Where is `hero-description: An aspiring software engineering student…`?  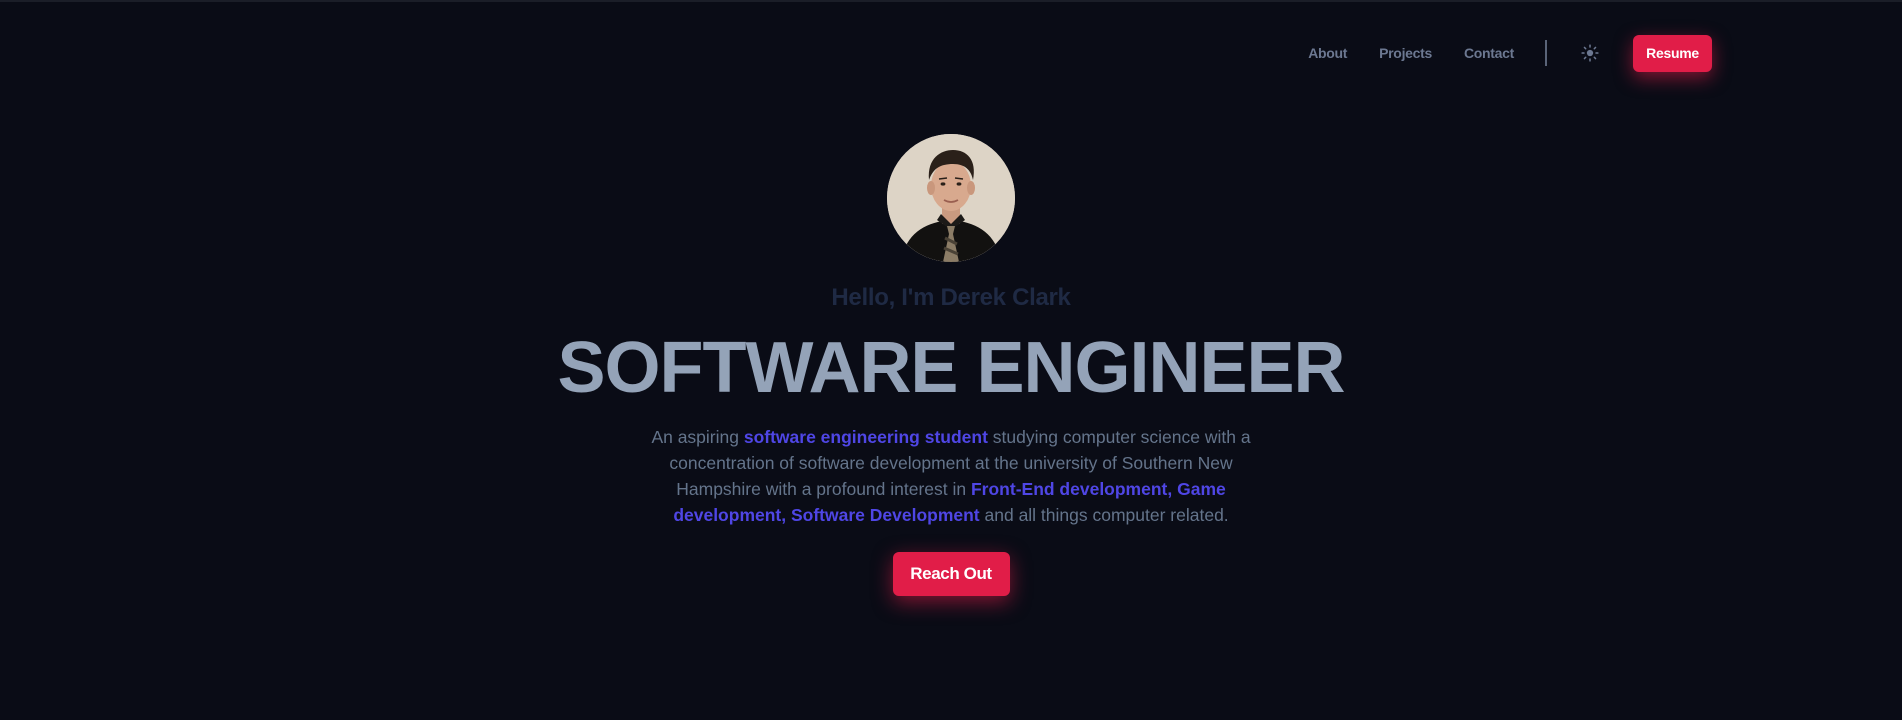 hero-description: An aspiring software engineering student… is located at coordinates (951, 476).